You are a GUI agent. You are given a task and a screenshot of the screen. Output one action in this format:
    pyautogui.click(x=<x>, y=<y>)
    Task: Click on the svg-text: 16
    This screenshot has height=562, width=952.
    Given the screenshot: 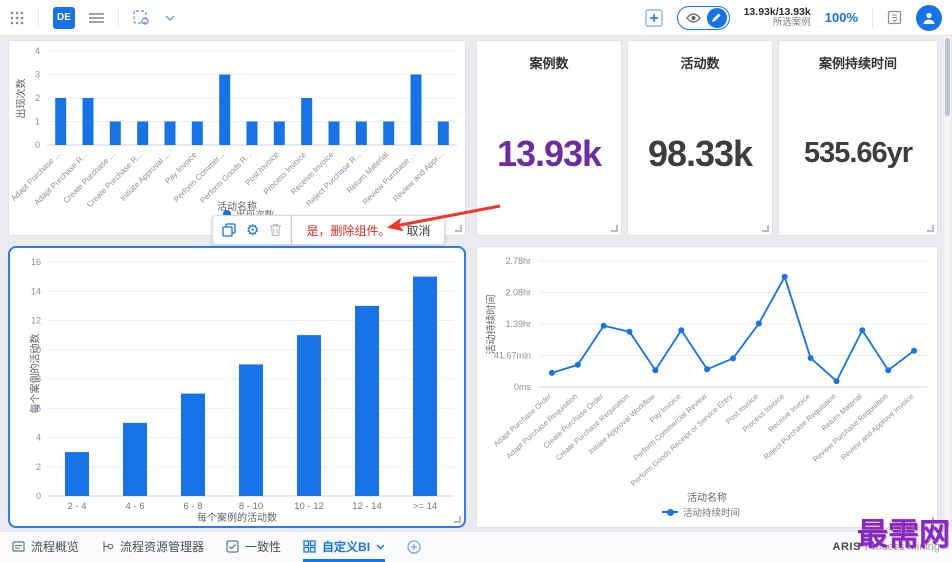 What is the action you would take?
    pyautogui.click(x=36, y=262)
    